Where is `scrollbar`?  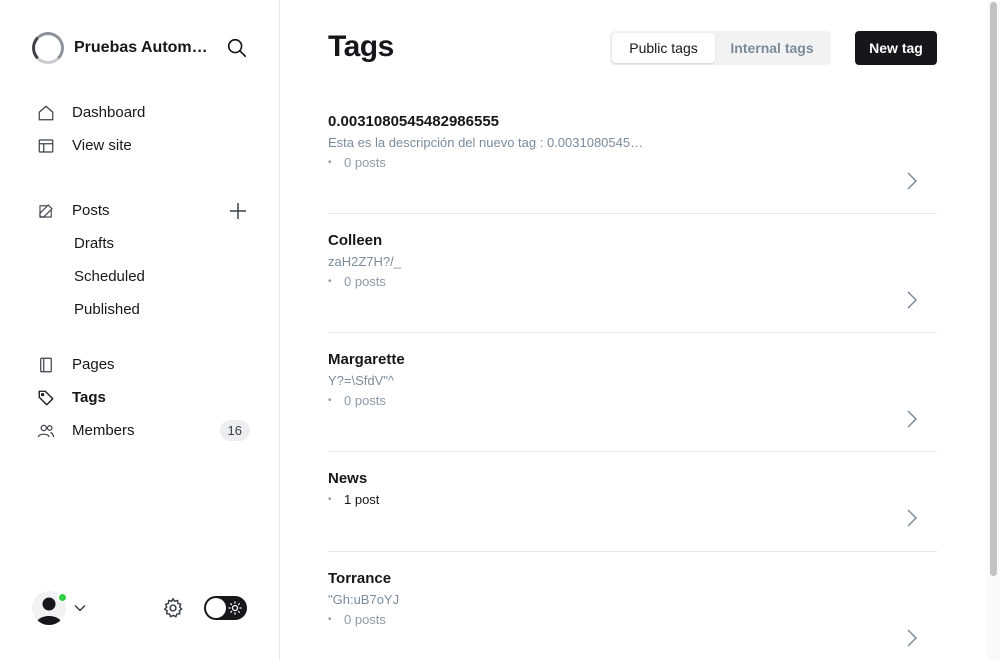
scrollbar is located at coordinates (993, 330).